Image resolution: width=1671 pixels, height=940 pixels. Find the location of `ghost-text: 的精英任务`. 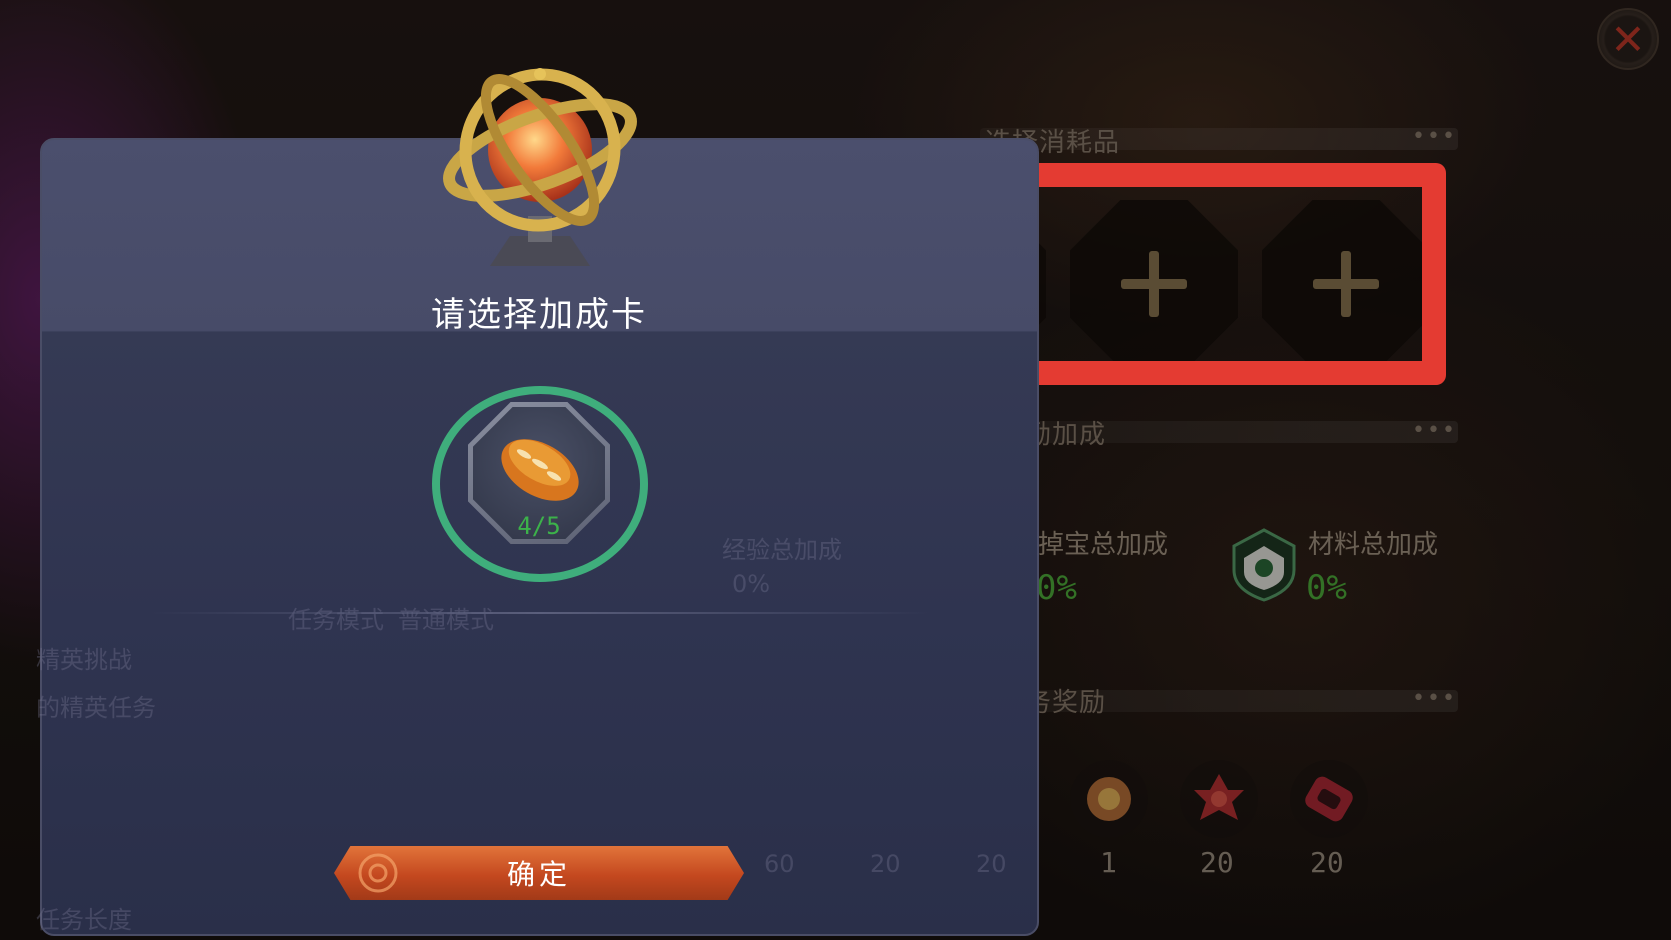

ghost-text: 的精英任务 is located at coordinates (96, 708).